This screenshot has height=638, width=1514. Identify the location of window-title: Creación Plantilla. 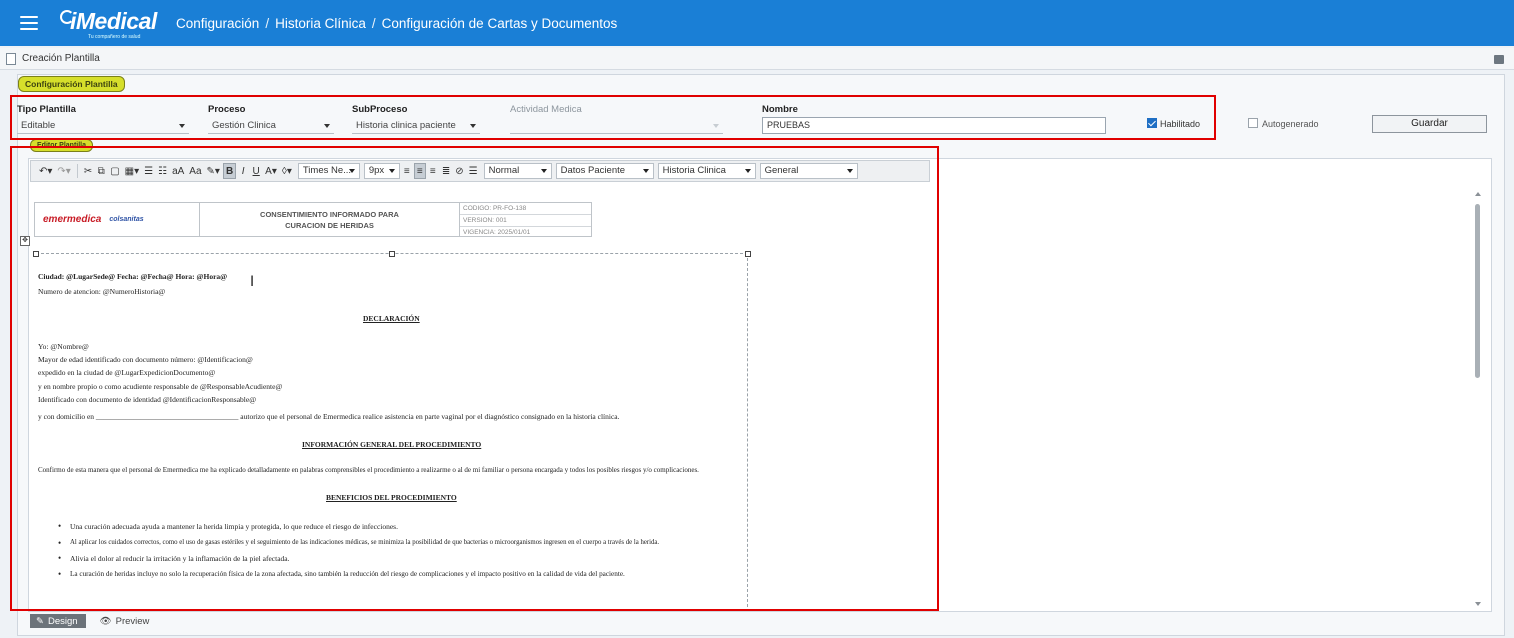
(61, 58).